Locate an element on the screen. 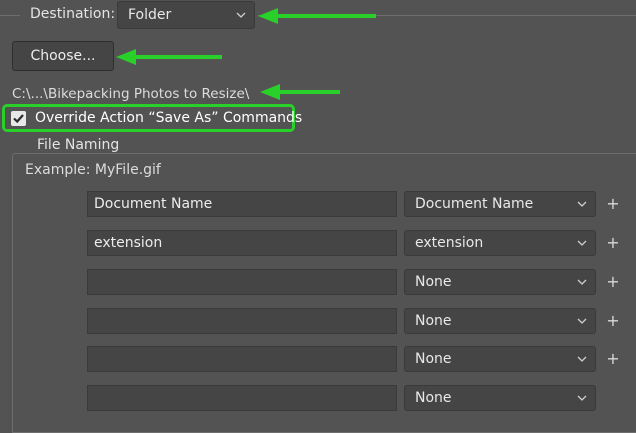 This screenshot has height=433, width=636. naming-select-1: Document Name is located at coordinates (500, 204).